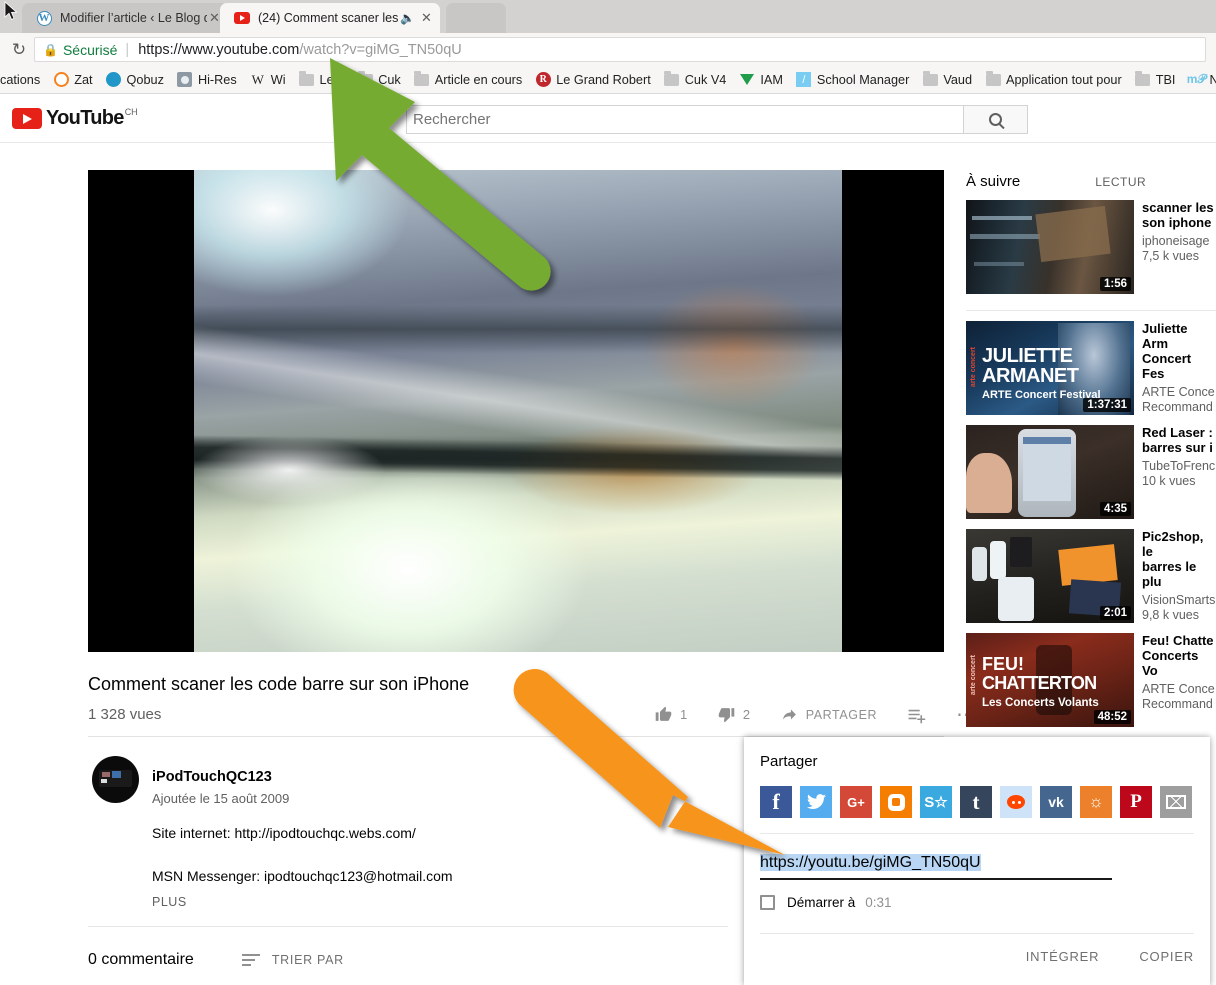 The height and width of the screenshot is (985, 1216). Describe the element at coordinates (767, 902) in the screenshot. I see `start-at-checkbox` at that location.